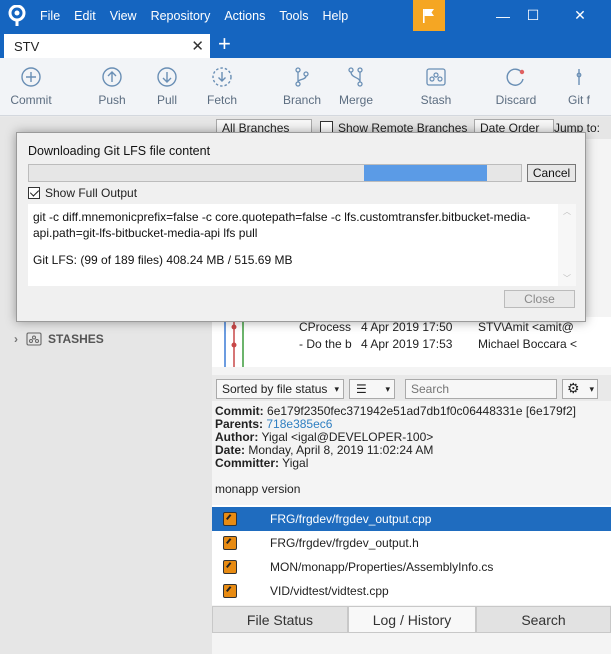 The height and width of the screenshot is (654, 611). What do you see at coordinates (167, 77) in the screenshot?
I see `pull-icon` at bounding box center [167, 77].